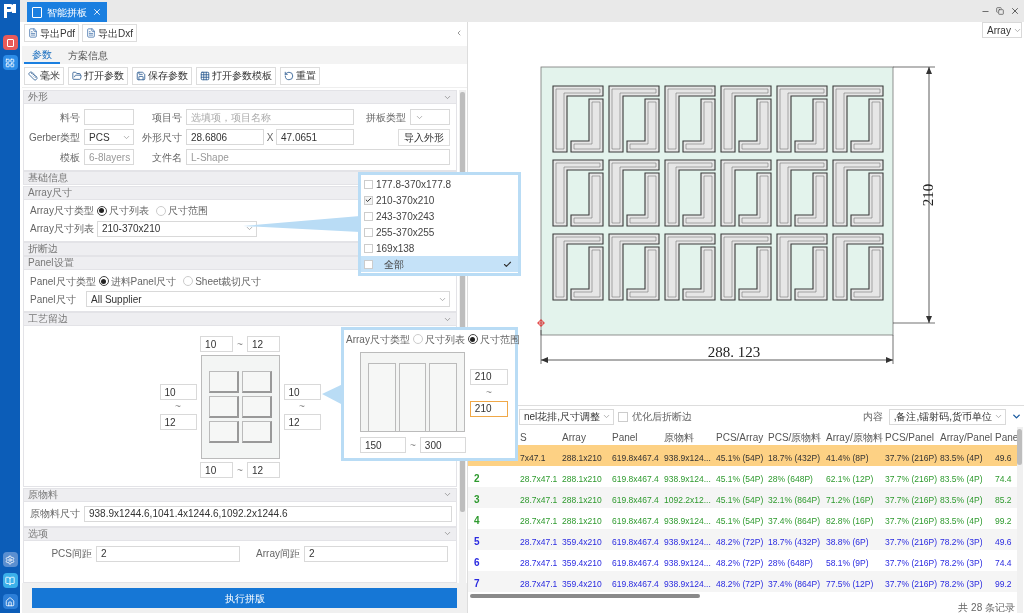  What do you see at coordinates (909, 437) in the screenshot?
I see `column-header: PCS/Panel` at bounding box center [909, 437].